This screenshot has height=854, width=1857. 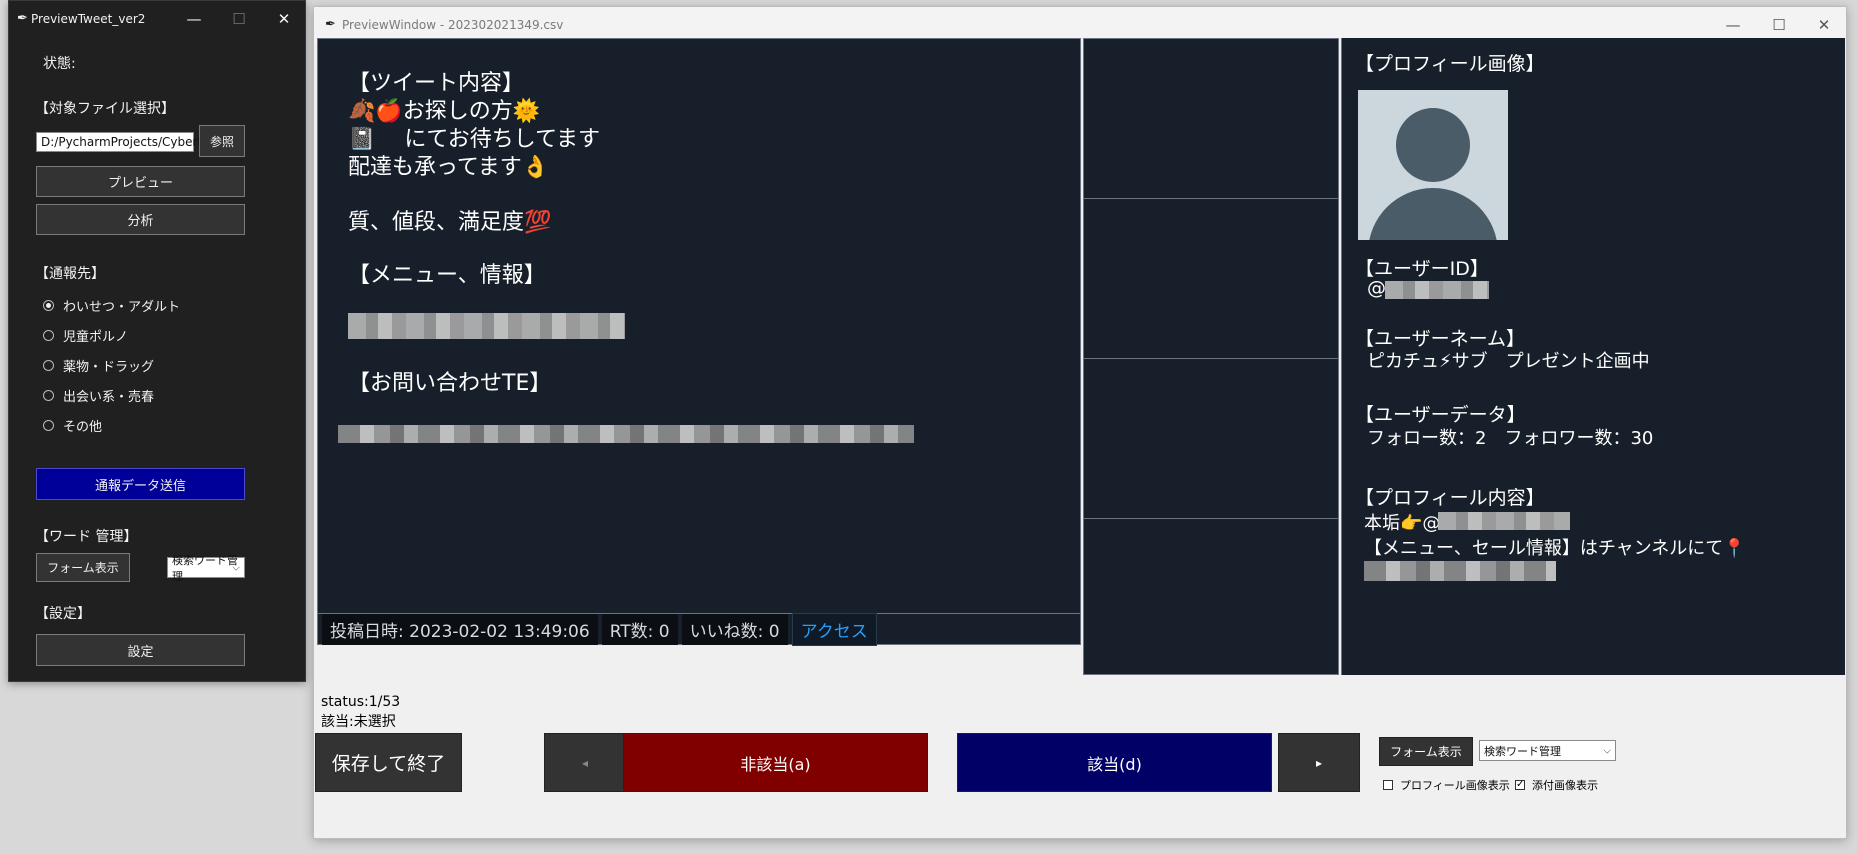 I want to click on radio-label: 薬物・ドラッグ, so click(x=109, y=367).